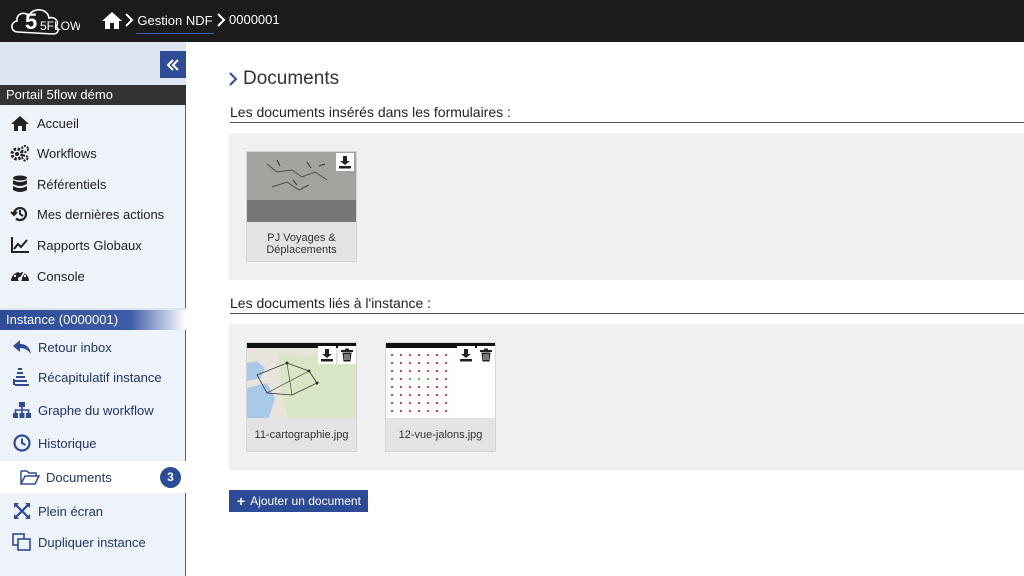 This screenshot has height=576, width=1024. What do you see at coordinates (71, 511) in the screenshot?
I see `sidebar-item-label: Plein écran` at bounding box center [71, 511].